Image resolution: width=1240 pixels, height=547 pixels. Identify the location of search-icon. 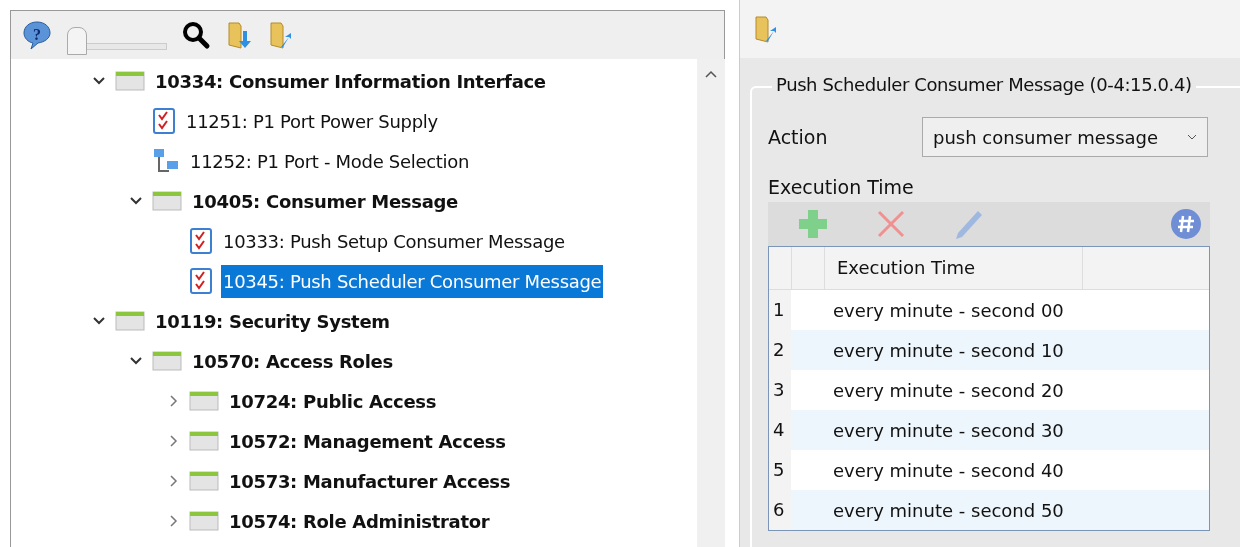
(196, 35).